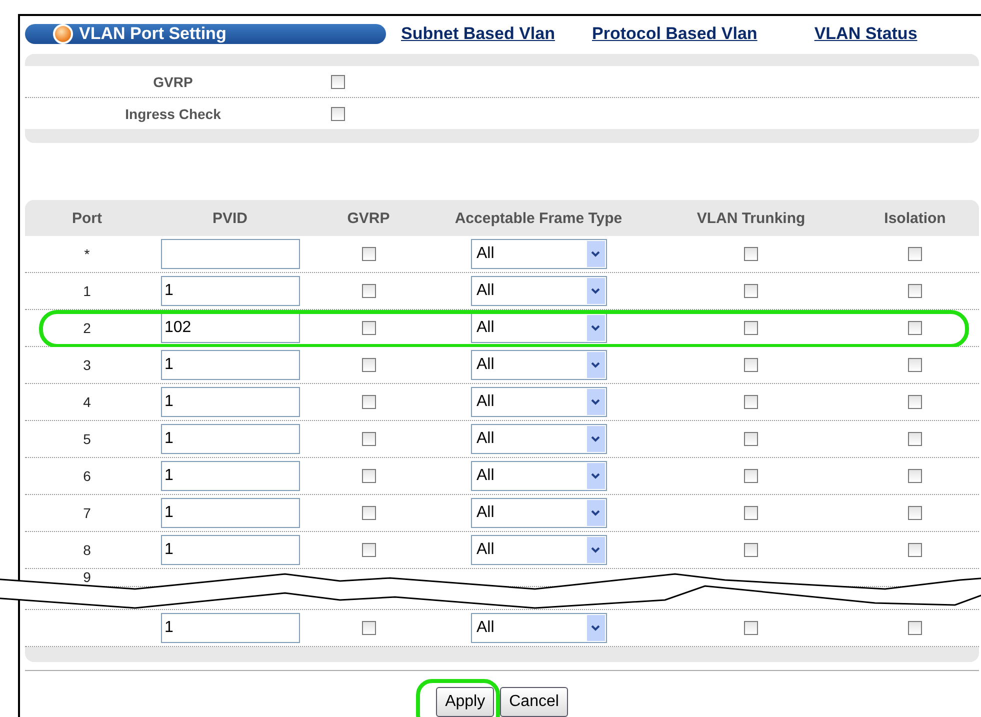 The height and width of the screenshot is (717, 981). What do you see at coordinates (87, 328) in the screenshot?
I see `port-number: 2` at bounding box center [87, 328].